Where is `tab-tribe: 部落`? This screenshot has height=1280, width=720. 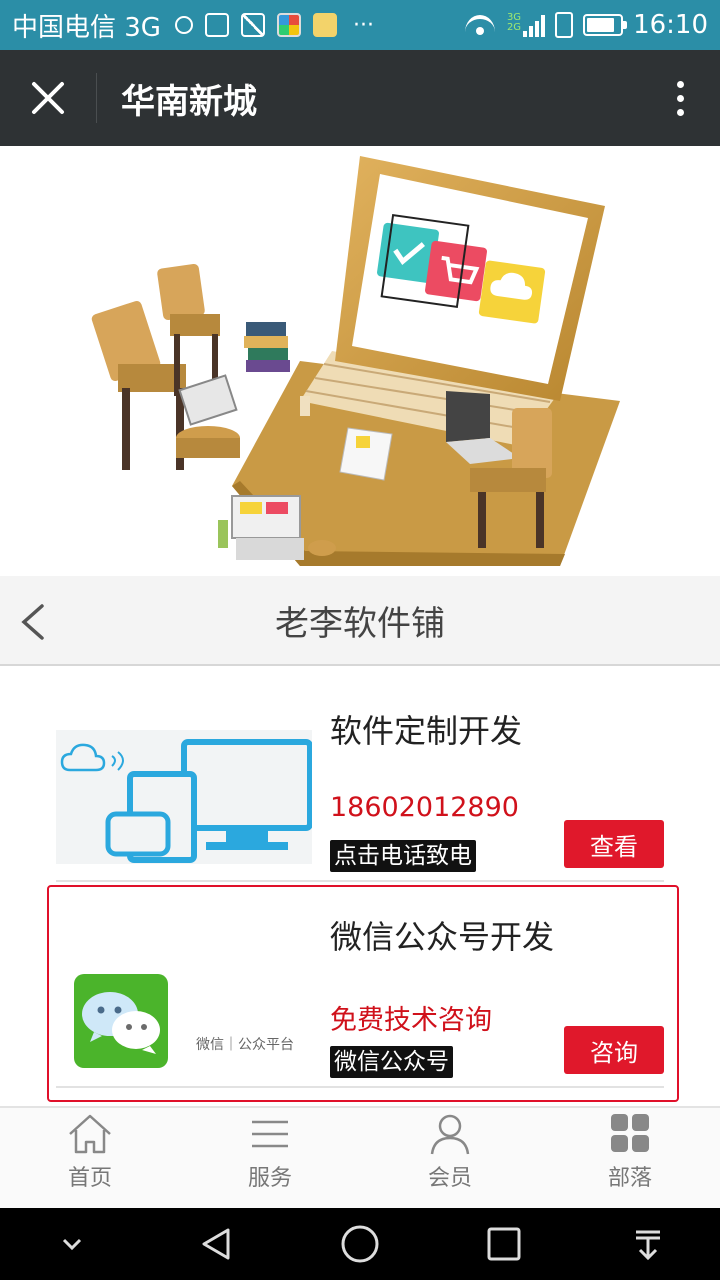 tab-tribe: 部落 is located at coordinates (630, 1158).